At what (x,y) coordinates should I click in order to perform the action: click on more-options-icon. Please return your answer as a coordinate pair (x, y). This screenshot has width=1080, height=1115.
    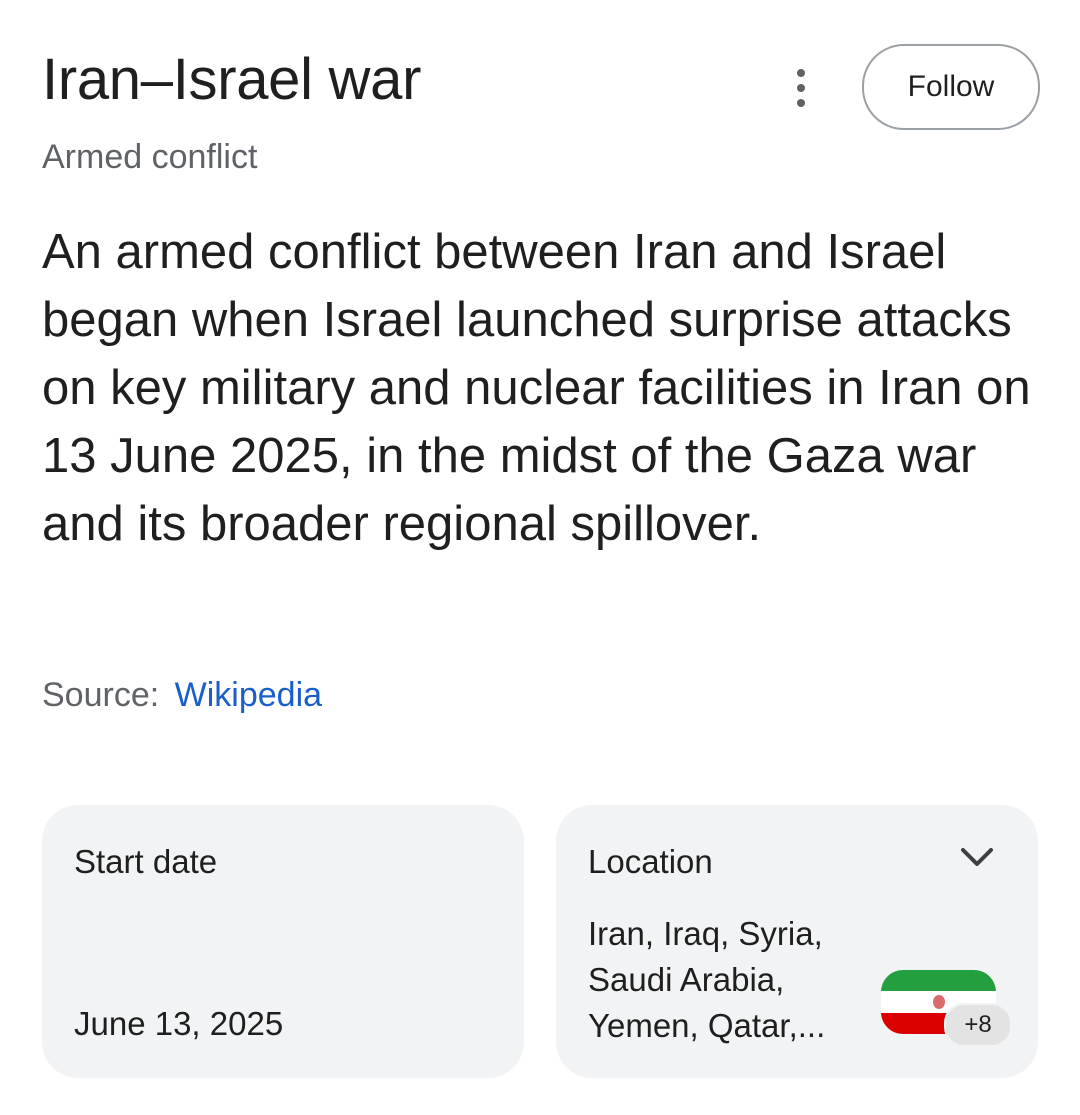
    Looking at the image, I should click on (801, 88).